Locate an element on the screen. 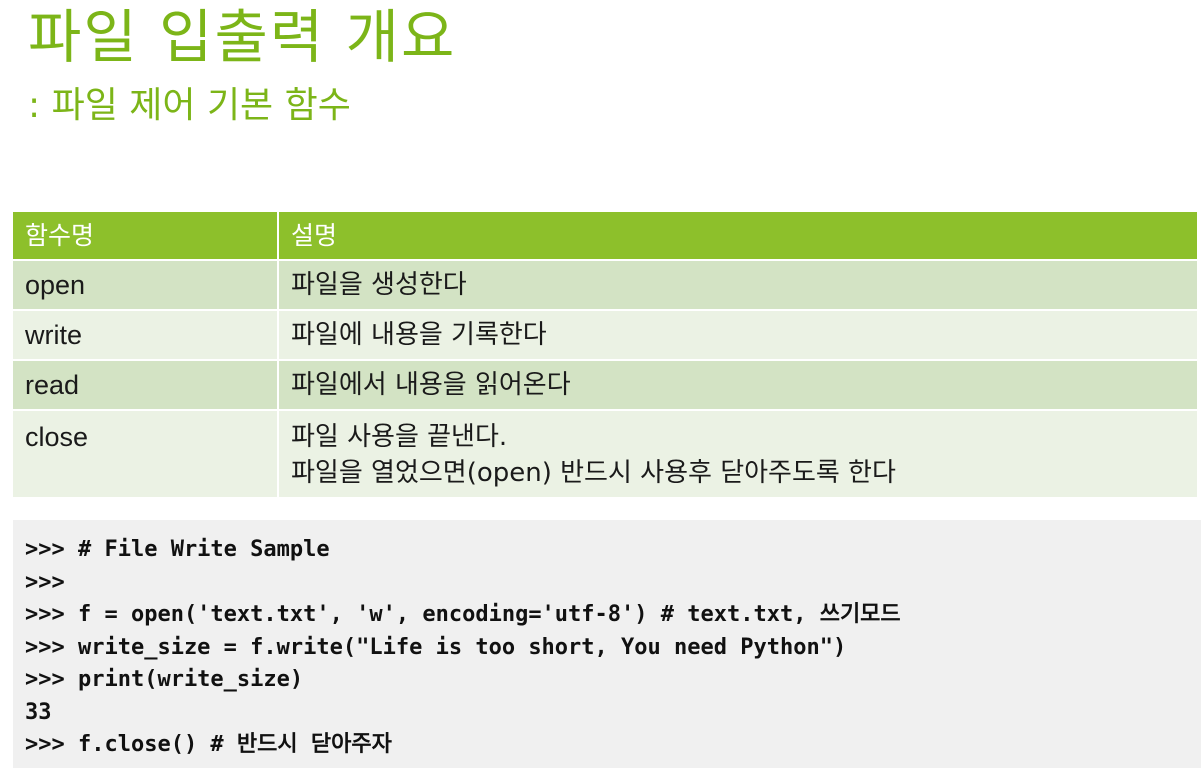 The image size is (1201, 768). description-line: 파일 사용을 끝낸다. is located at coordinates (399, 437).